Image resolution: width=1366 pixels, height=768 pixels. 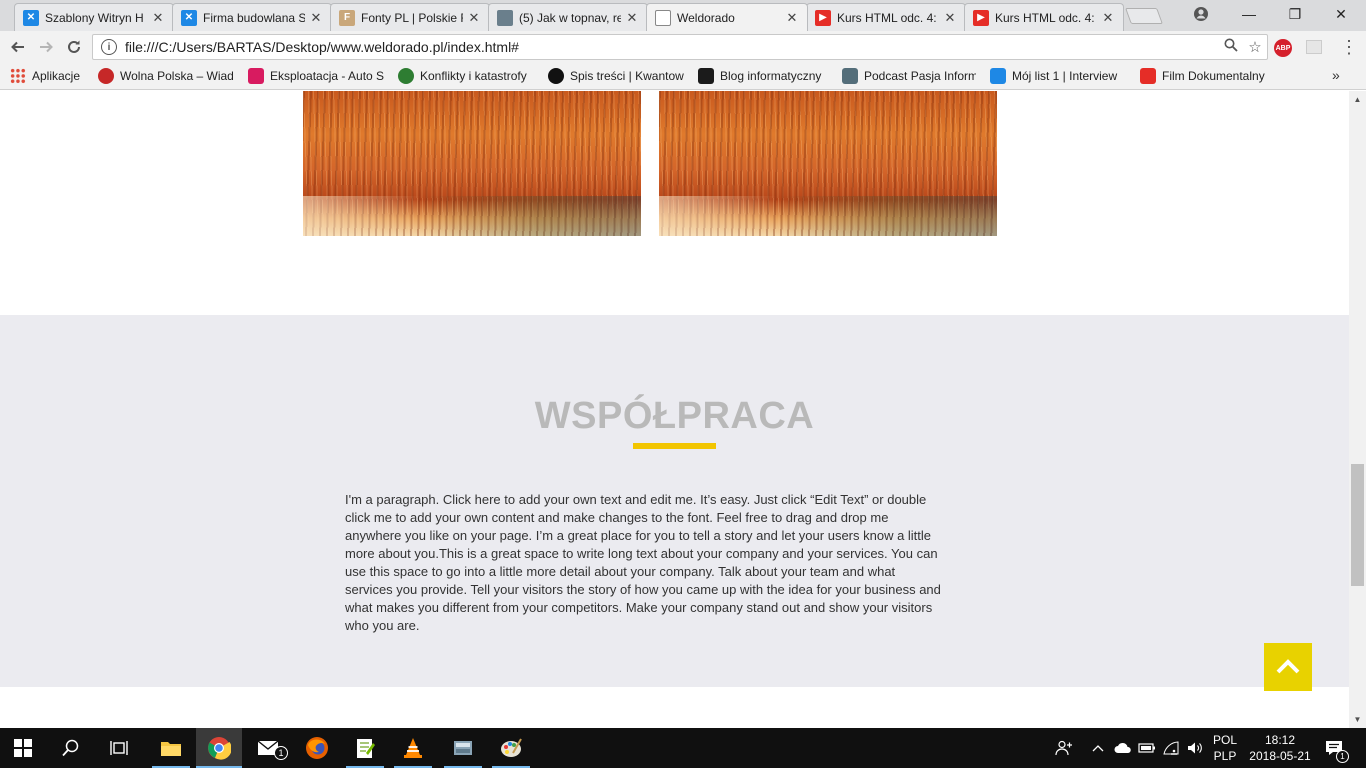 What do you see at coordinates (1147, 748) in the screenshot?
I see `battery-icon` at bounding box center [1147, 748].